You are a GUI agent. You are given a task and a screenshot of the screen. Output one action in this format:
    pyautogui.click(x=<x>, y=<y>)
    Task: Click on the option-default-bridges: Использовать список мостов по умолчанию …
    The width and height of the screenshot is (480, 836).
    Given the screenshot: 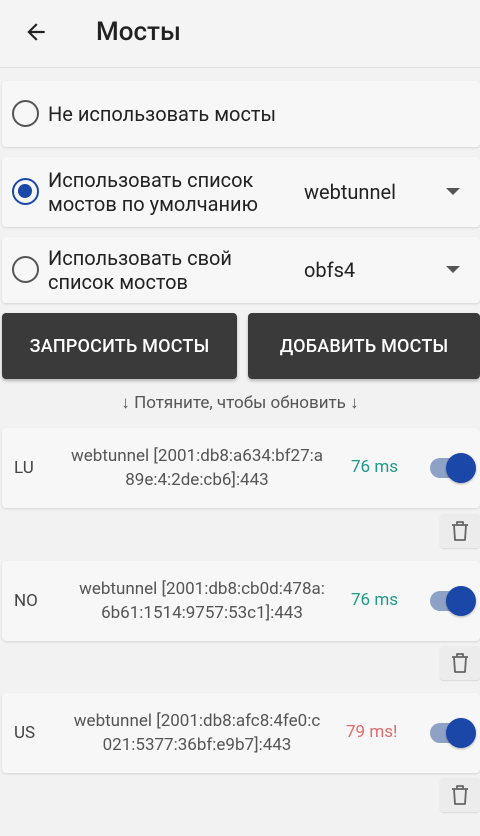 What is the action you would take?
    pyautogui.click(x=241, y=192)
    